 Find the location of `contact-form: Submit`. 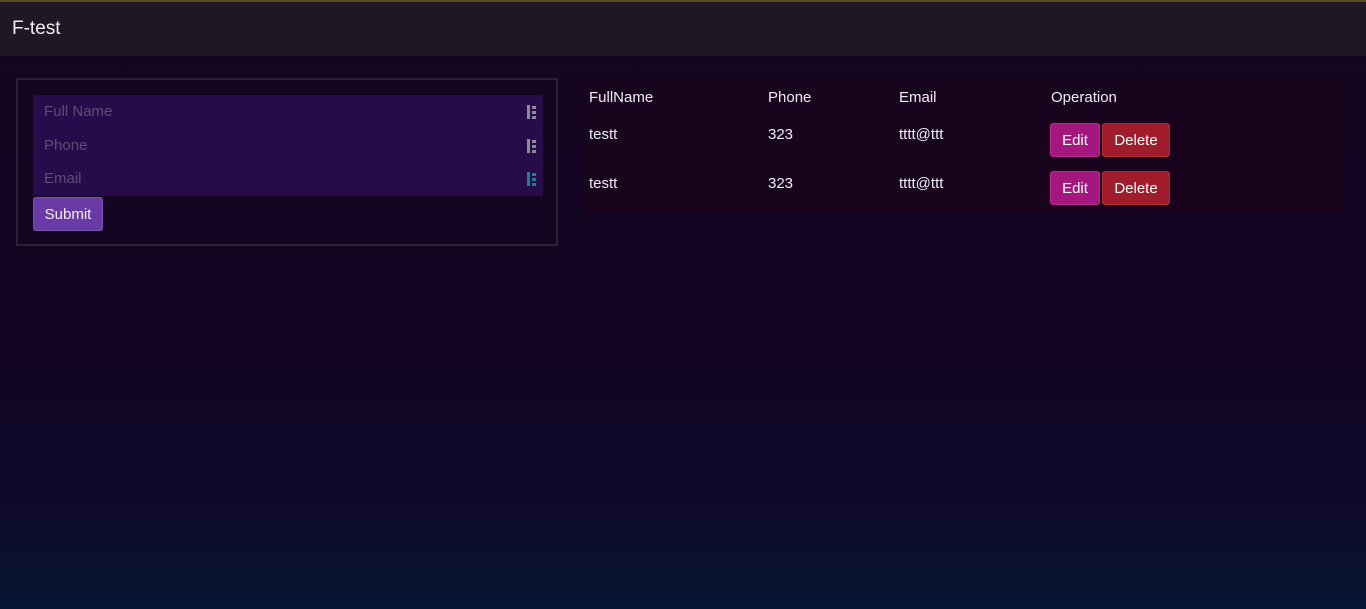

contact-form: Submit is located at coordinates (287, 162).